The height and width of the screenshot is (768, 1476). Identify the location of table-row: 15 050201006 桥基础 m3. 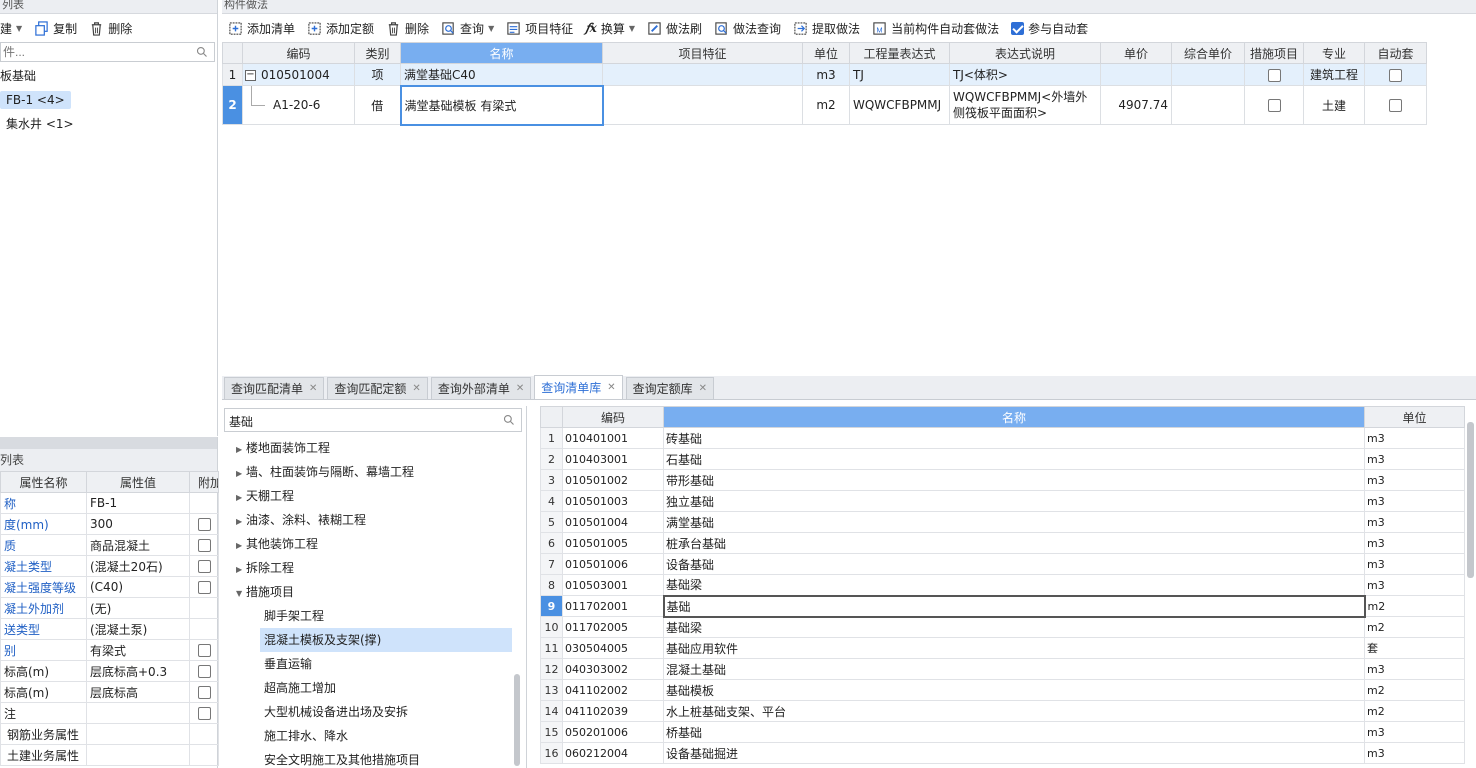
(1002, 732).